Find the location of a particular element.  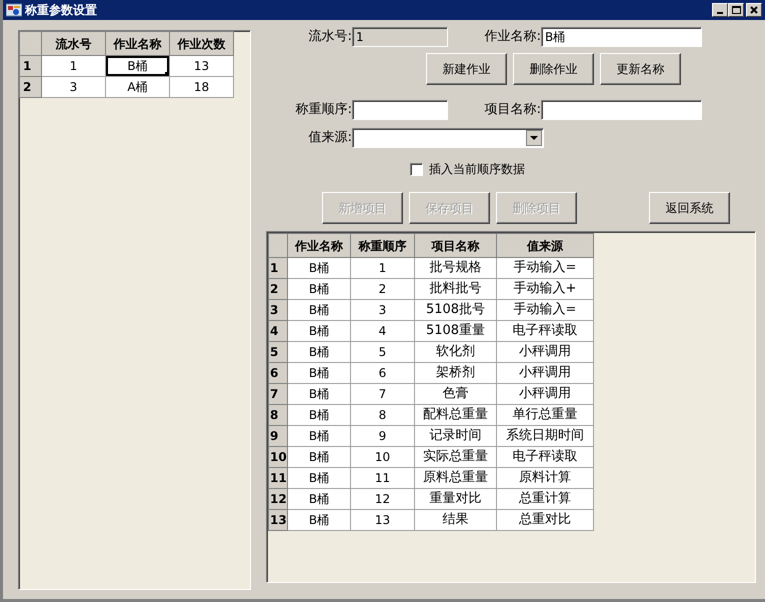

field-label: 值来源: is located at coordinates (330, 138).